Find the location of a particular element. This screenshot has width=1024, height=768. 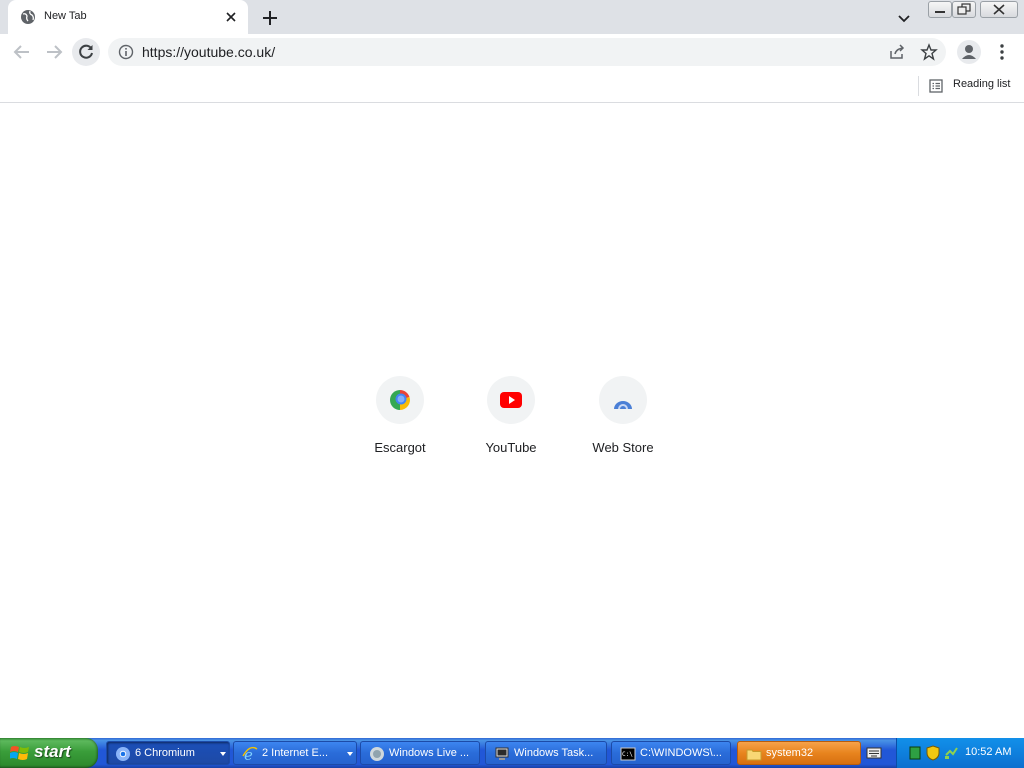

avatar-icon is located at coordinates (969, 52).